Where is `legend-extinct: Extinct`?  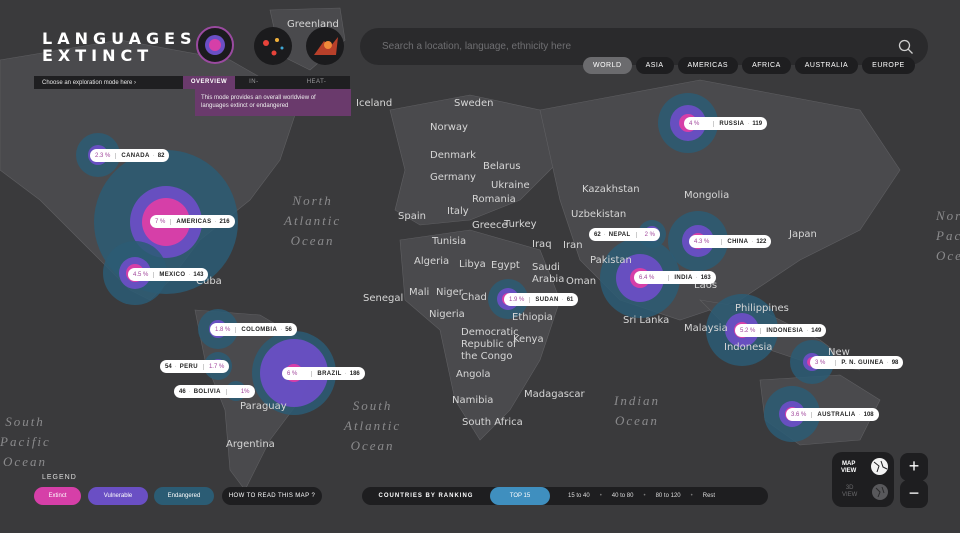 legend-extinct: Extinct is located at coordinates (57, 496).